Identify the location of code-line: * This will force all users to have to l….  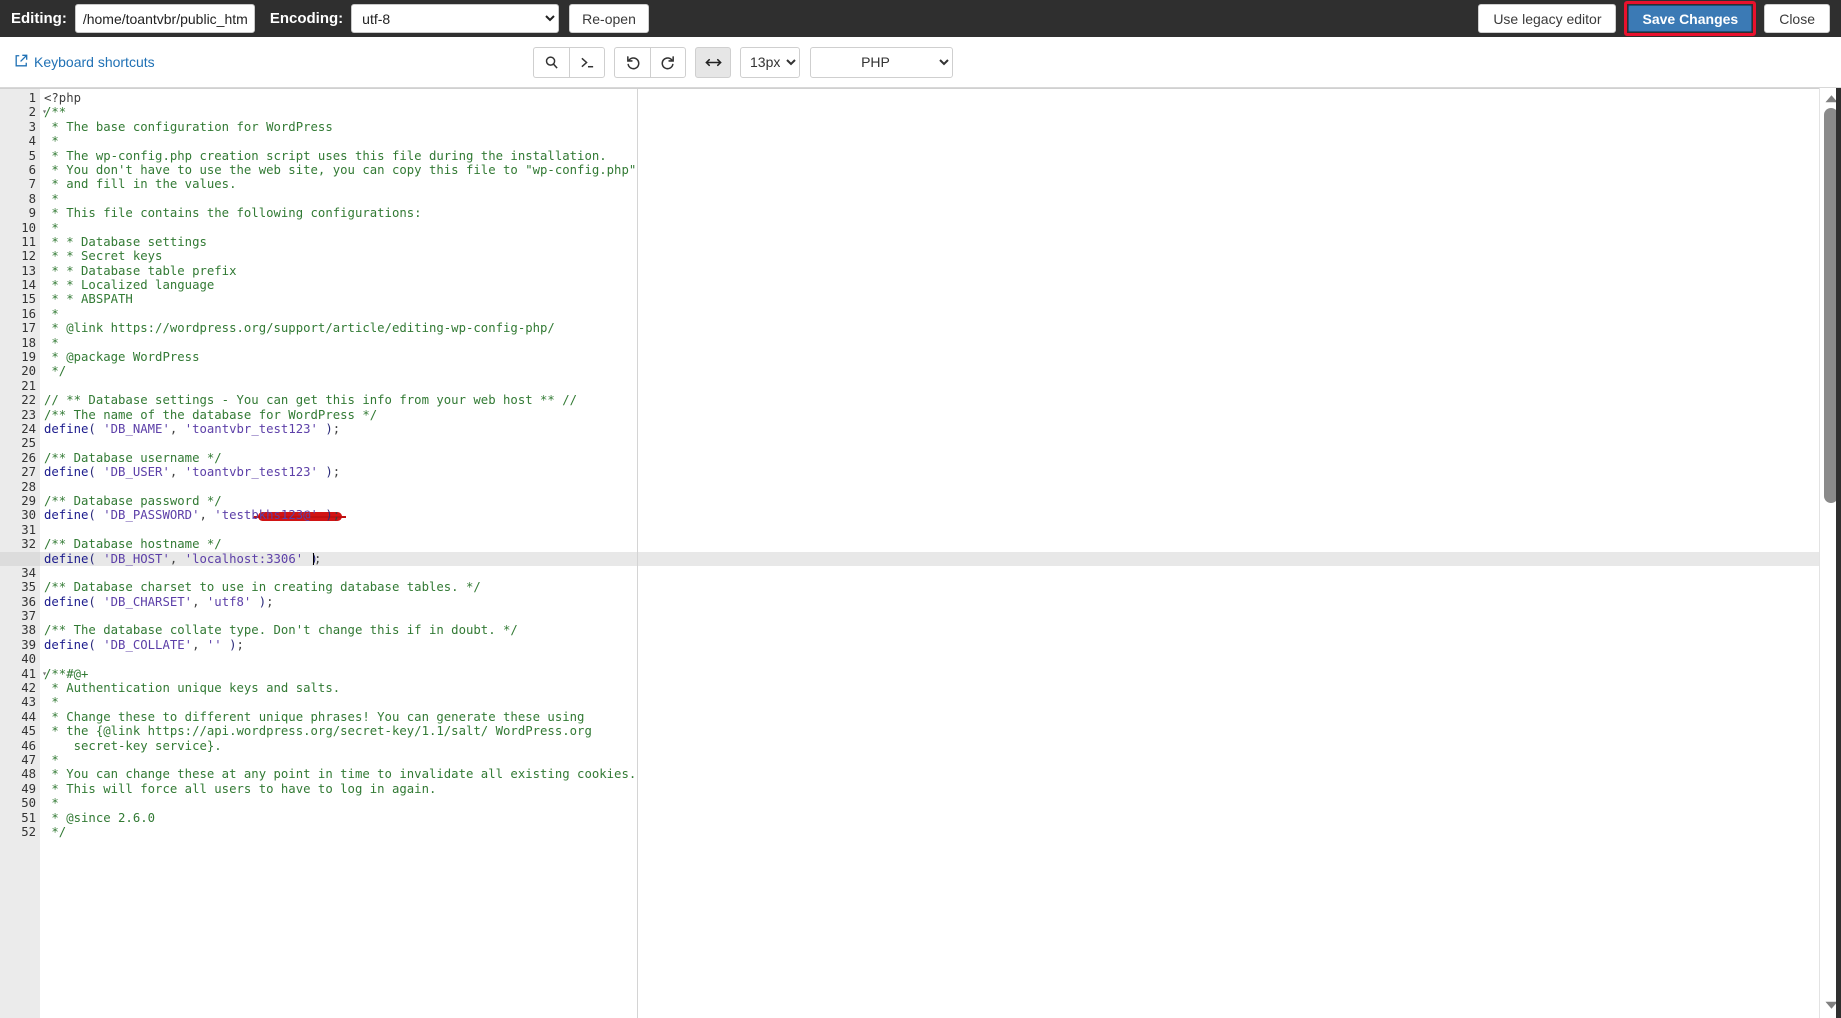
(940, 789).